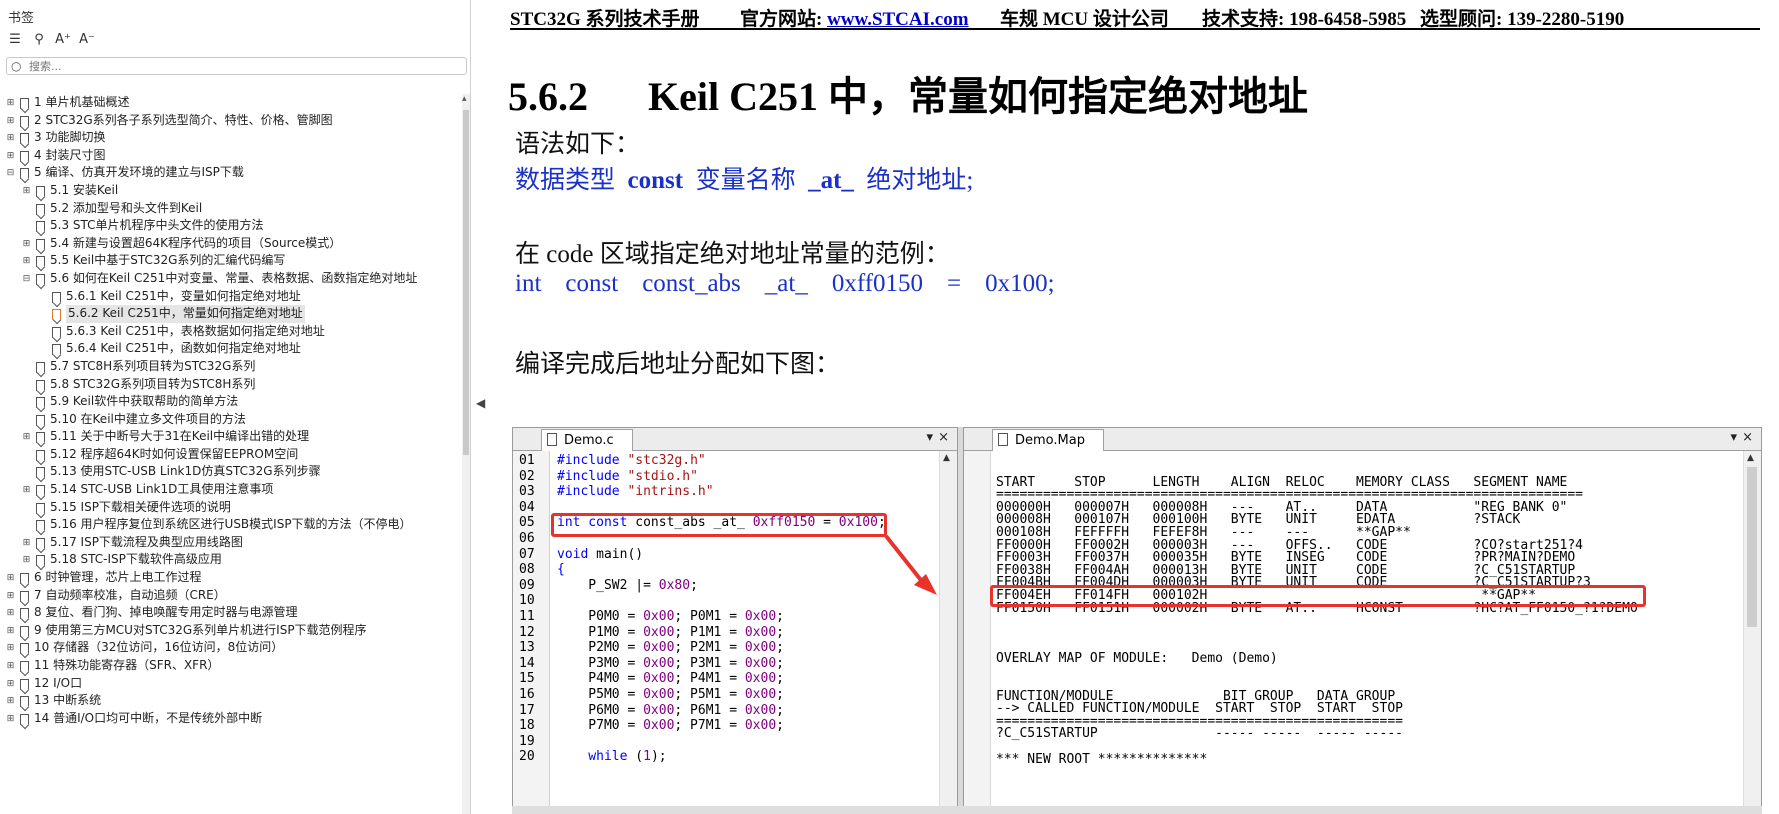 The width and height of the screenshot is (1779, 814). What do you see at coordinates (63, 40) in the screenshot?
I see `font-increase-icon: A⁺` at bounding box center [63, 40].